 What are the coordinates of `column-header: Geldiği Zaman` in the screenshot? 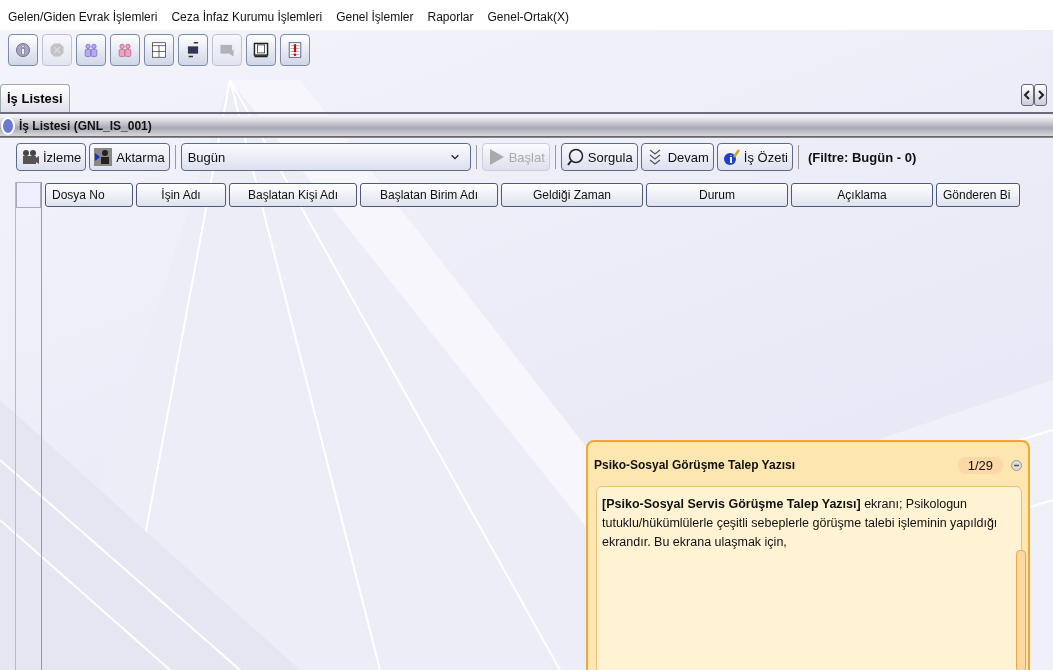 It's located at (572, 195).